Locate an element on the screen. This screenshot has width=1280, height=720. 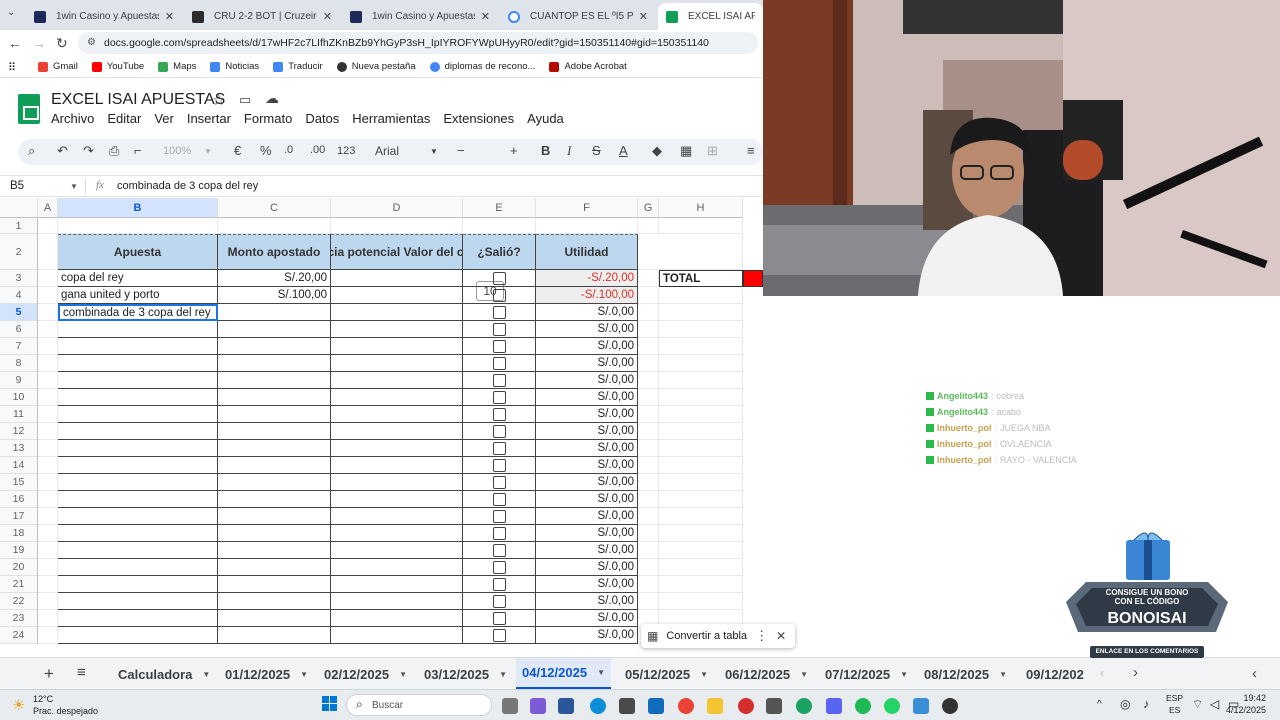
add-sheet-icon: + is located at coordinates (49, 674).